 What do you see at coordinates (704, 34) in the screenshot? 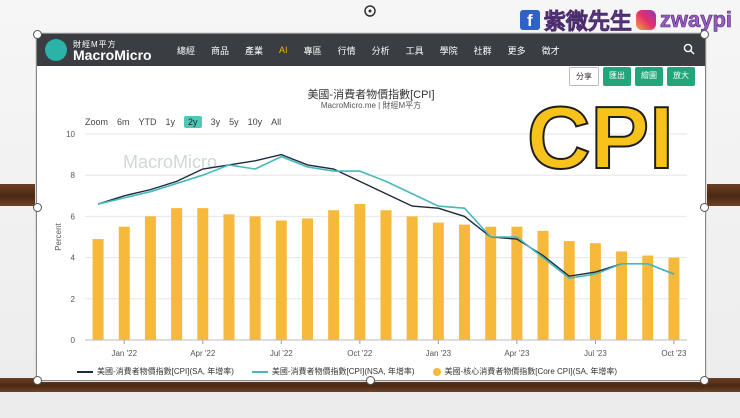
I see `resize-handle-tr` at bounding box center [704, 34].